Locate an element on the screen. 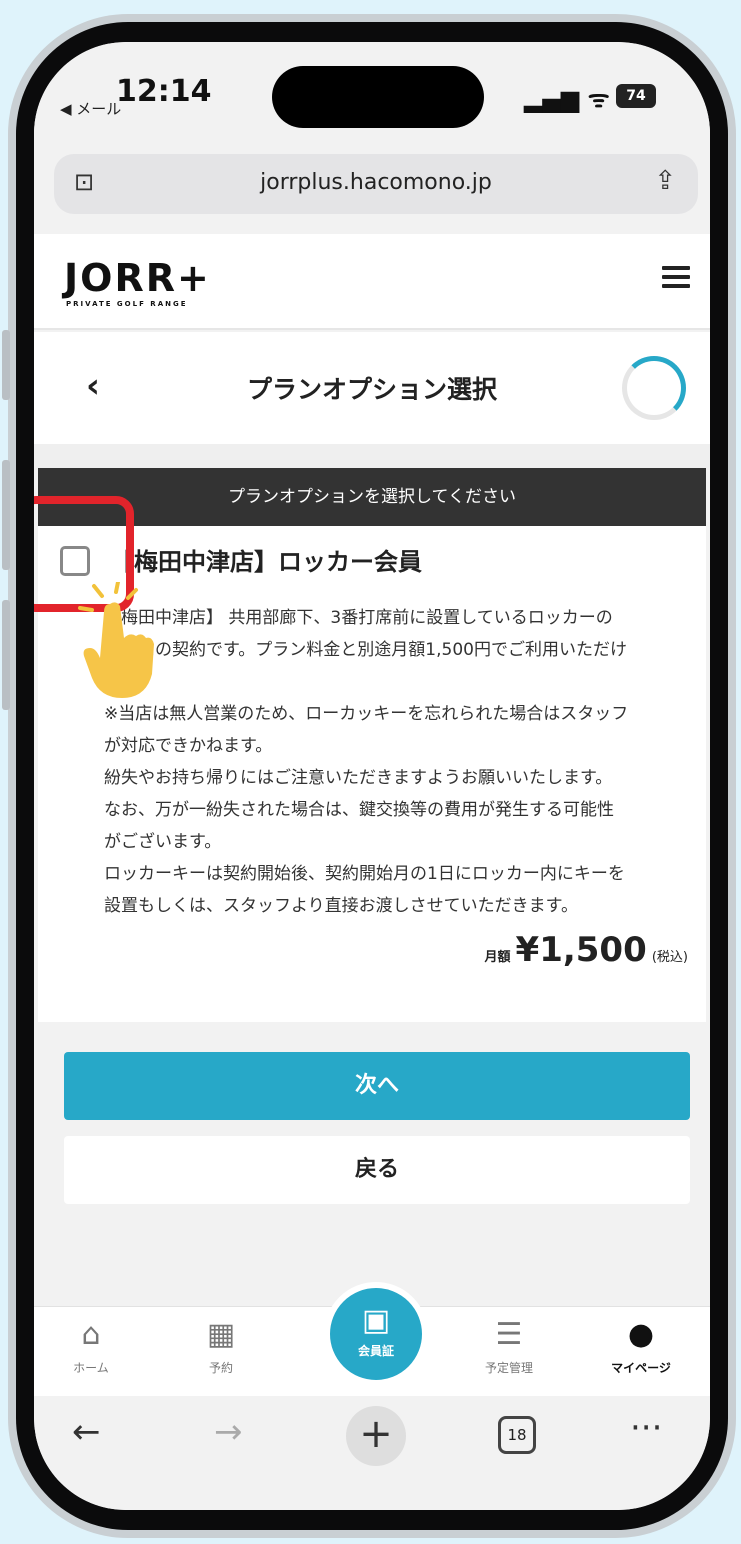  description-line: 紛失やお持ち帰りにはご注意いただきますようお願いいたします。 is located at coordinates (358, 778).